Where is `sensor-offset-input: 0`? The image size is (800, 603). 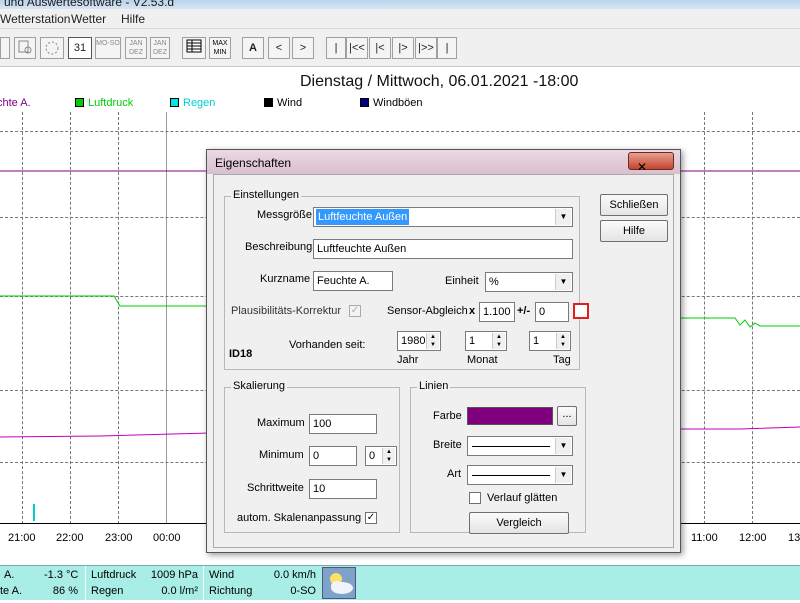
sensor-offset-input: 0 is located at coordinates (552, 312).